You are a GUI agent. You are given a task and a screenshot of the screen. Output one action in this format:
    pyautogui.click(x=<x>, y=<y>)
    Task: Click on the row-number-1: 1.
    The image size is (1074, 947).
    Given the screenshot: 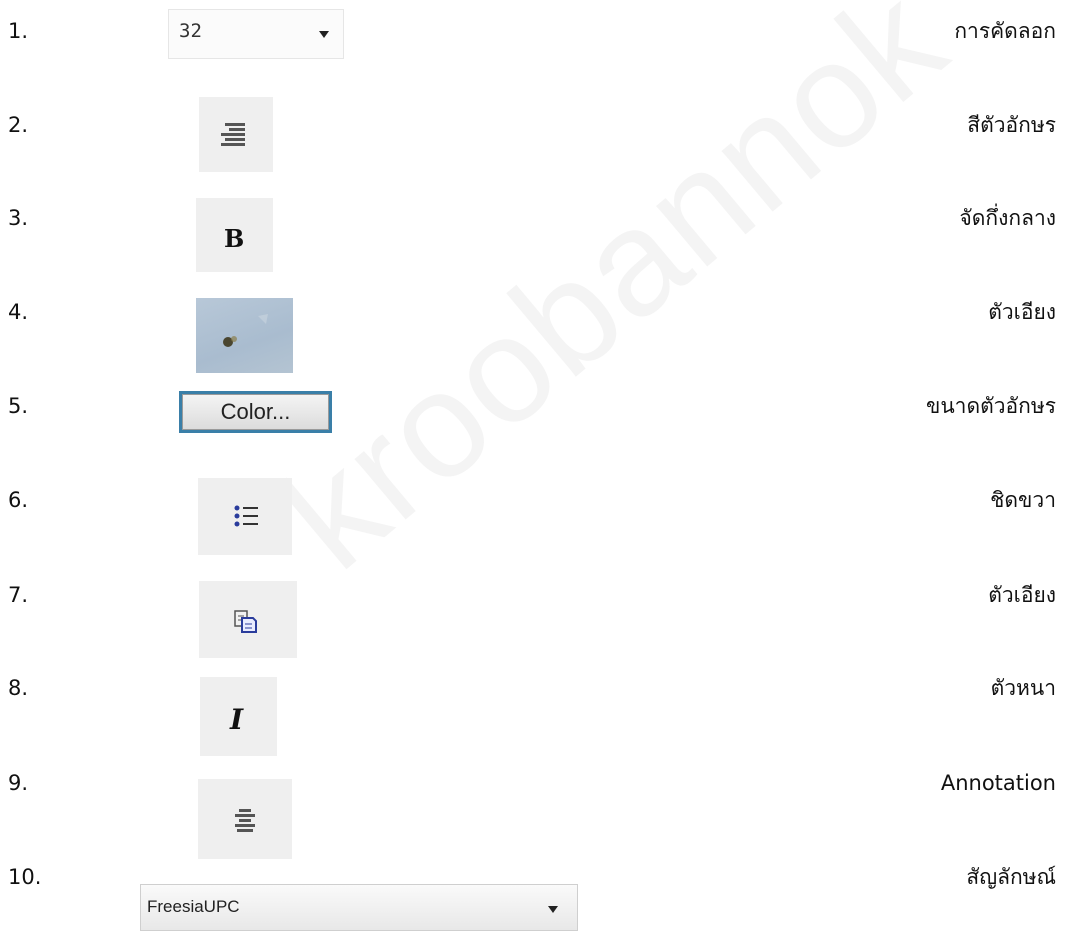 What is the action you would take?
    pyautogui.click(x=18, y=31)
    